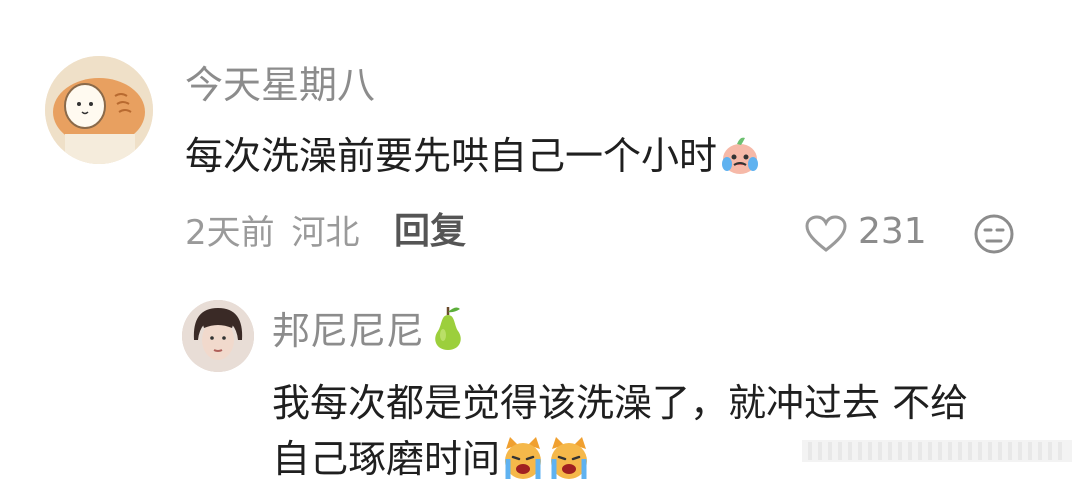 This screenshot has height=481, width=1080. What do you see at coordinates (620, 403) in the screenshot?
I see `reply-text-line1: 我每次都是觉得该洗澡了，就冲过去 不给` at bounding box center [620, 403].